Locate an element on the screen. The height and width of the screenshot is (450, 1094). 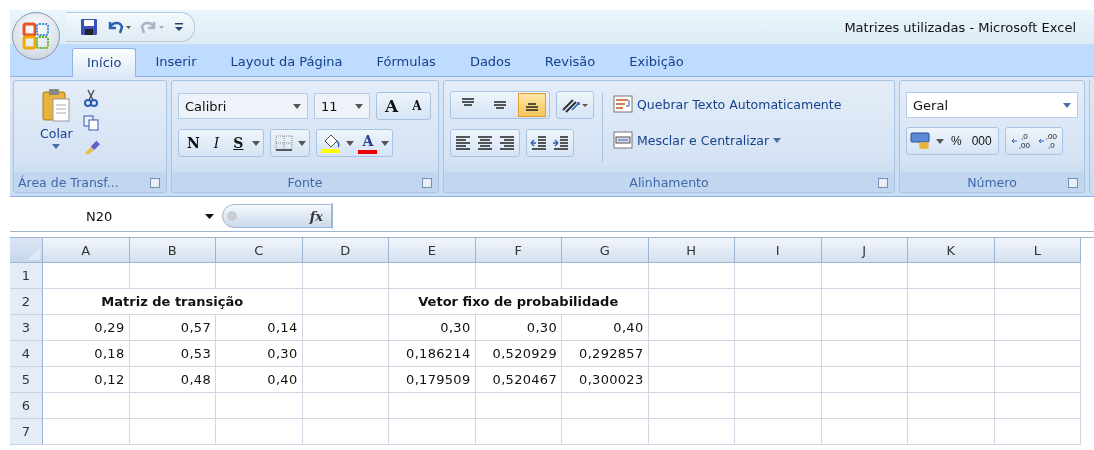
ribbon-tab: Fórmulas is located at coordinates (406, 61).